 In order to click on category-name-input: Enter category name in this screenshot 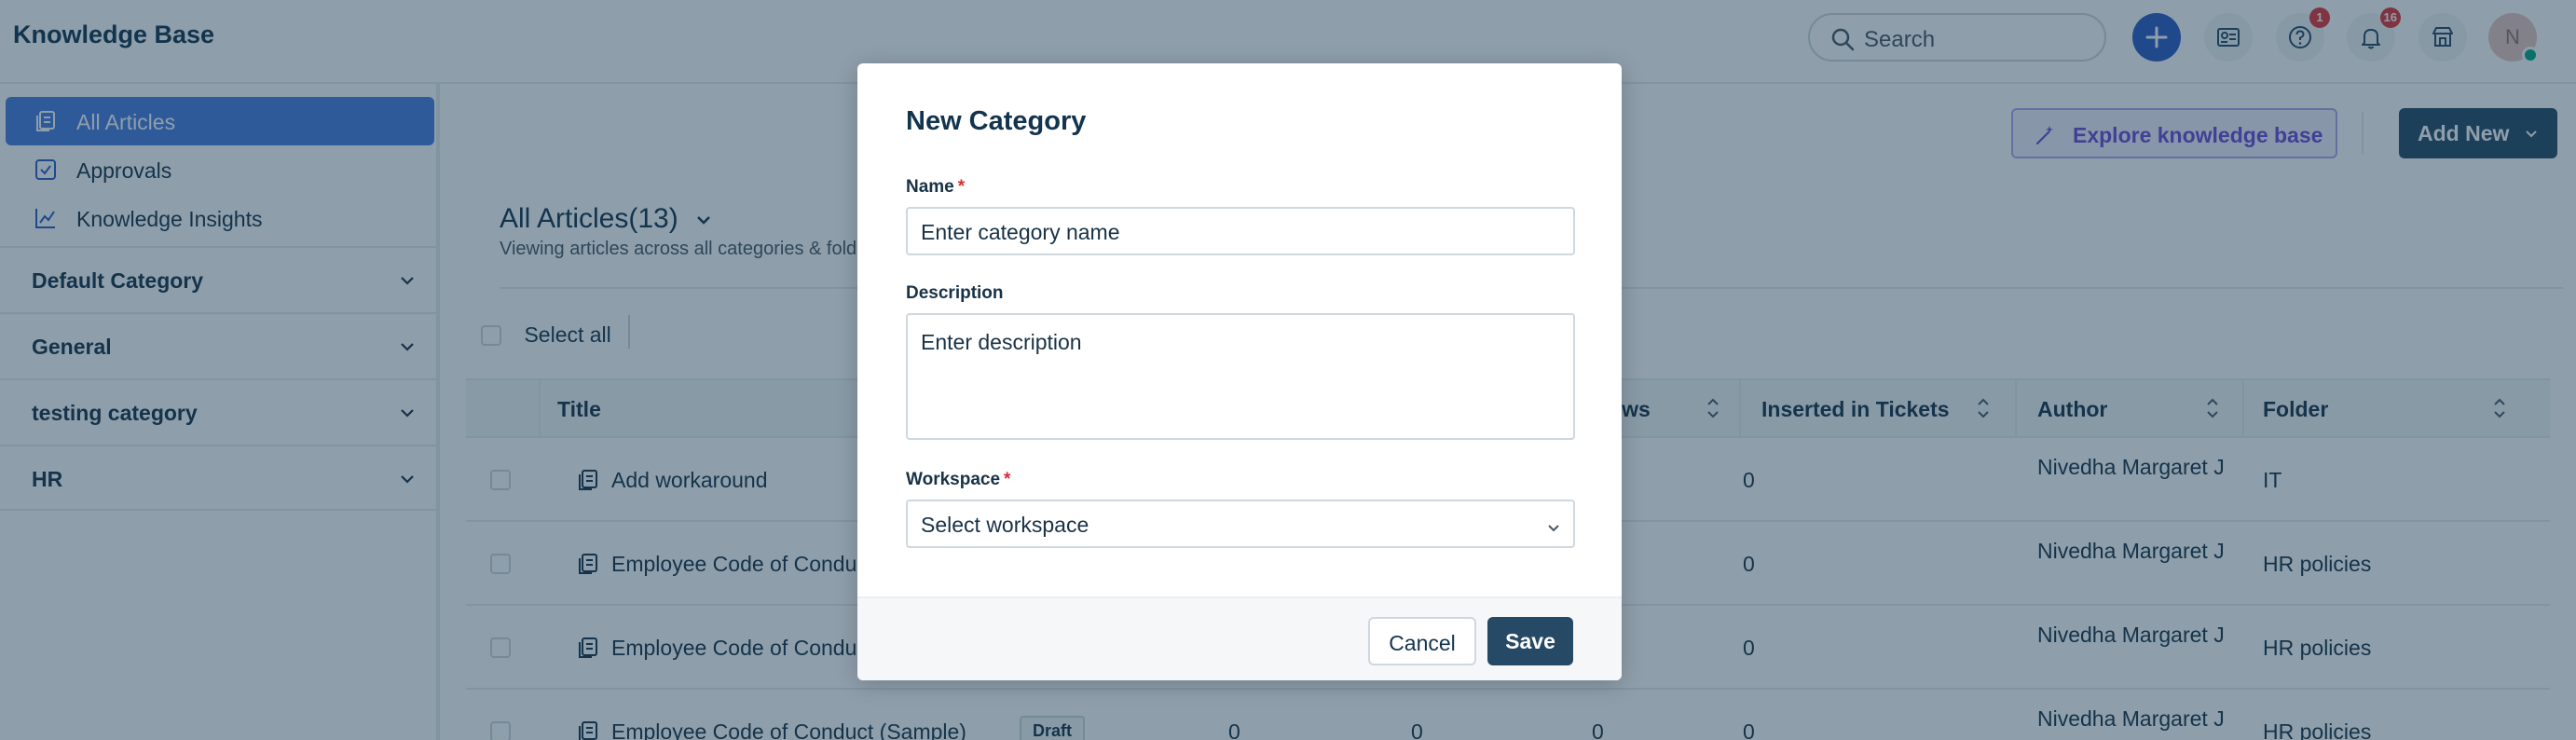, I will do `click(1240, 231)`.